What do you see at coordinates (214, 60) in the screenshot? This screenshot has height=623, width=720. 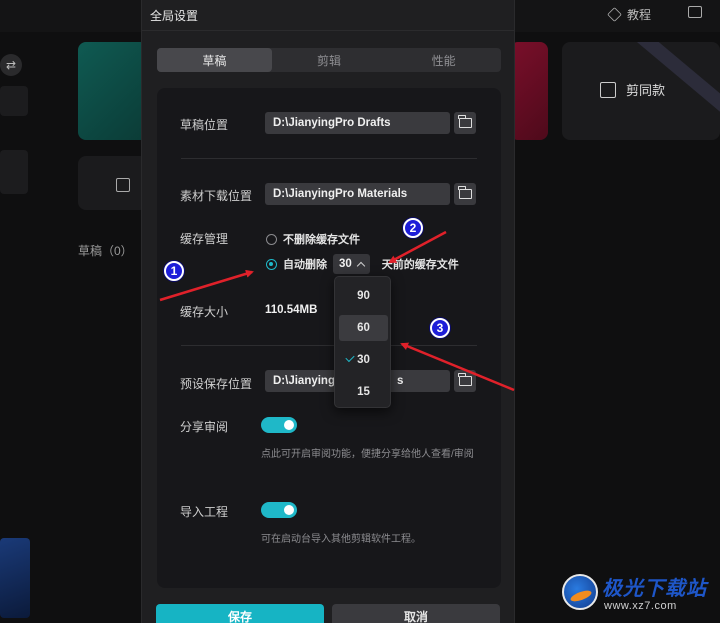 I see `tab-drafts: 草稿` at bounding box center [214, 60].